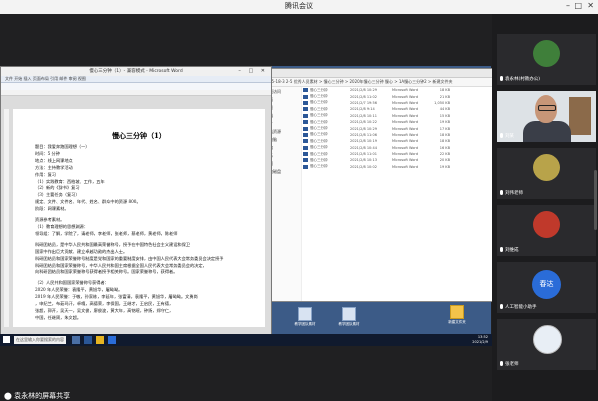 The height and width of the screenshot is (401, 598). I want to click on participant-name: 张老师, so click(509, 364).